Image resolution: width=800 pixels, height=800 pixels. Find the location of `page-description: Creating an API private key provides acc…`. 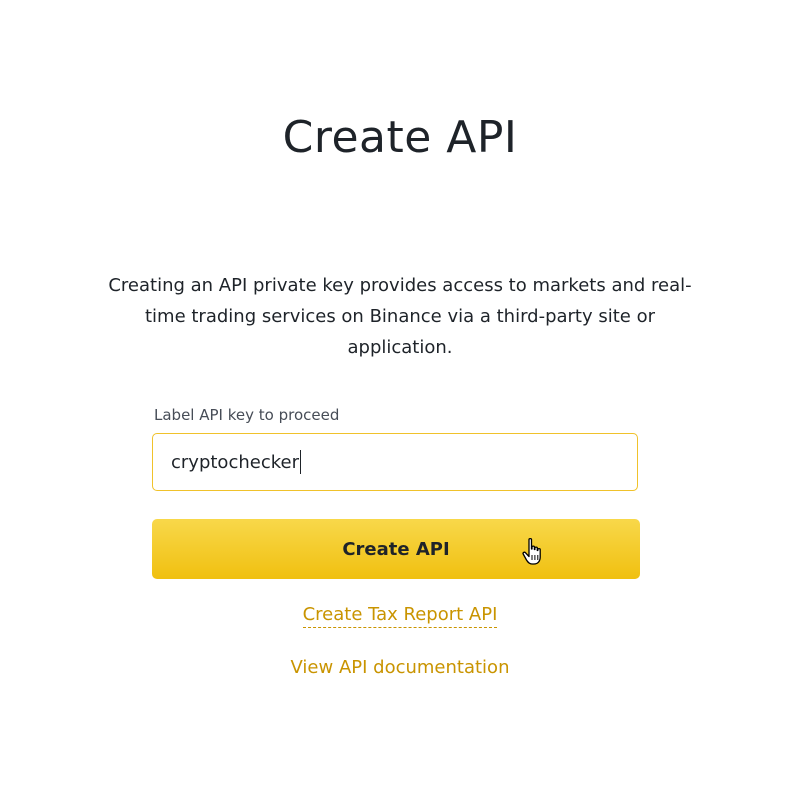

page-description: Creating an API private key provides acc… is located at coordinates (400, 316).